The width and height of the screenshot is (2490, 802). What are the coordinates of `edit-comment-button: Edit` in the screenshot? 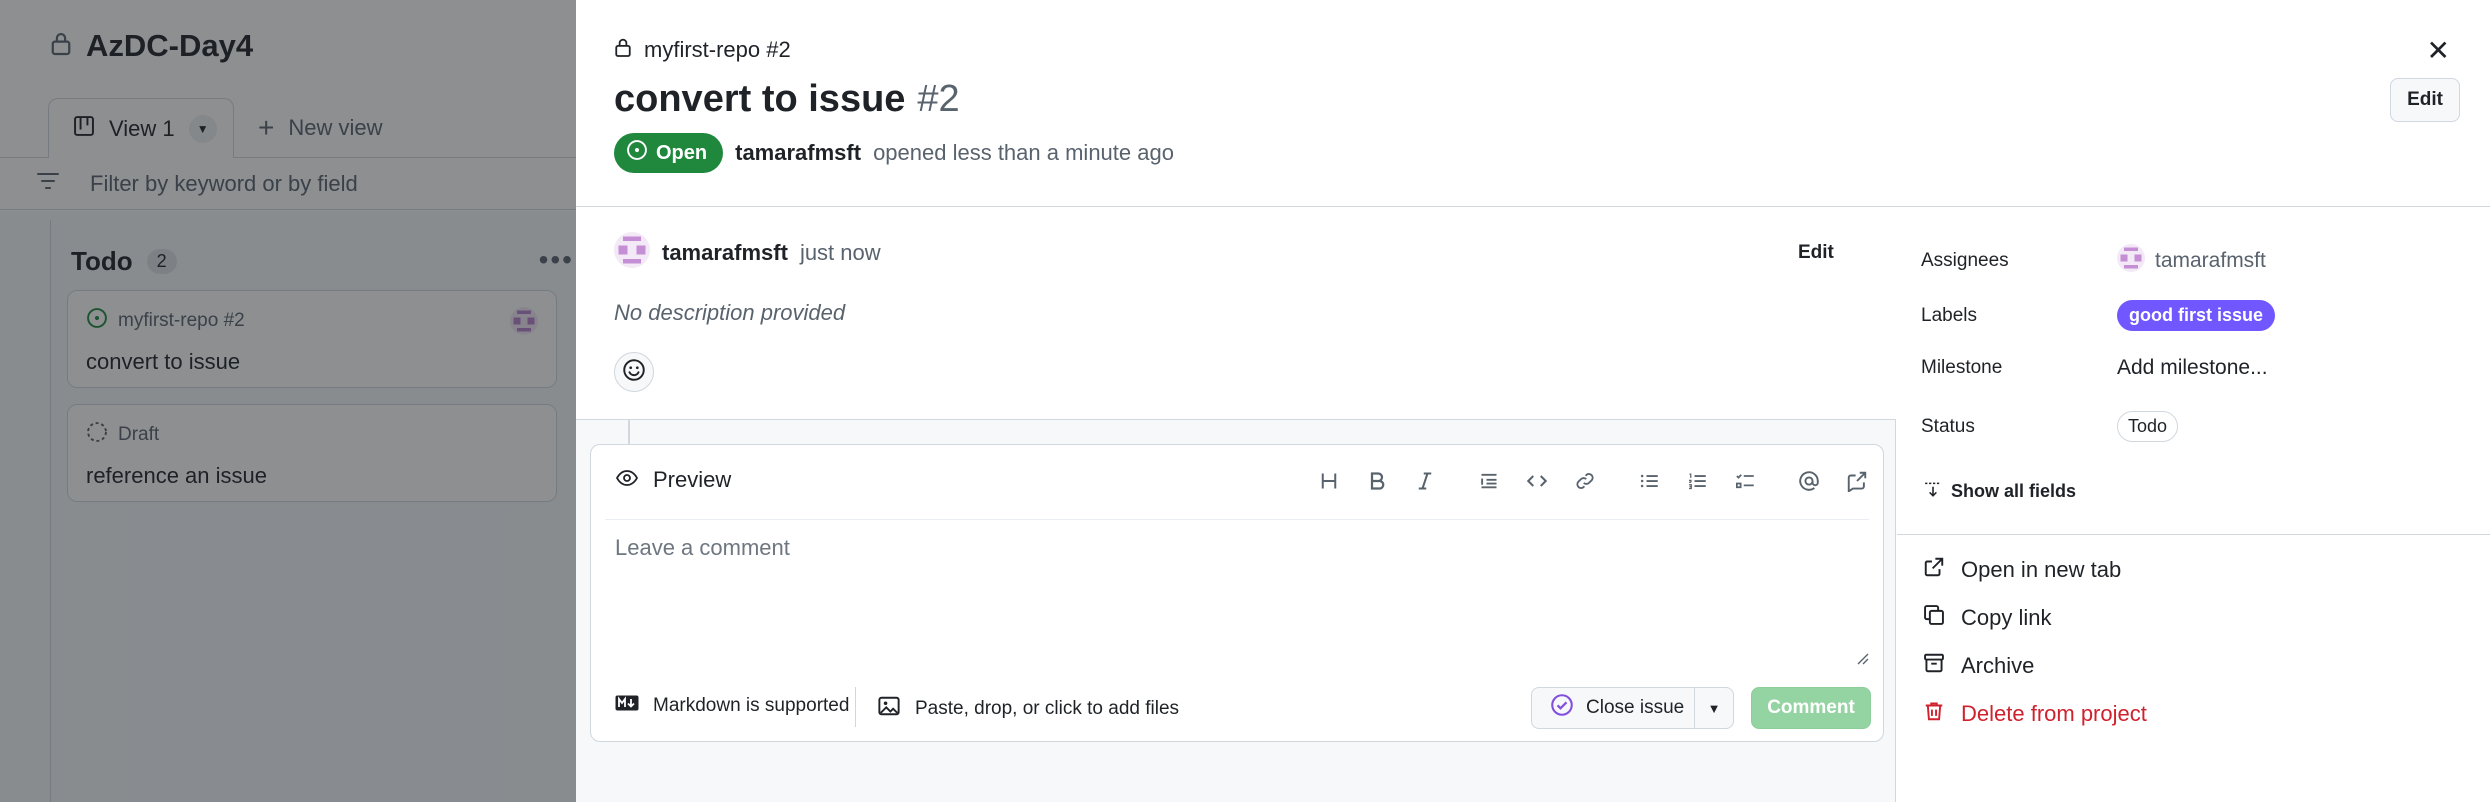 It's located at (1816, 253).